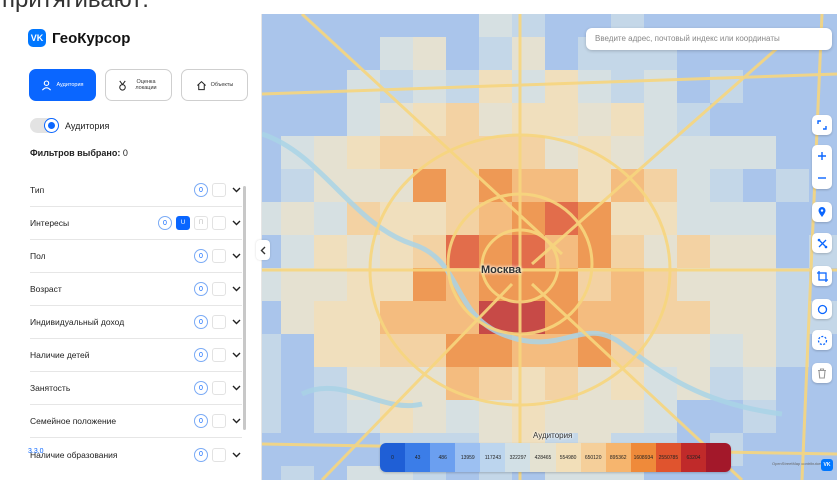 This screenshot has width=837, height=480. I want to click on dashed-circle-button, so click(822, 340).